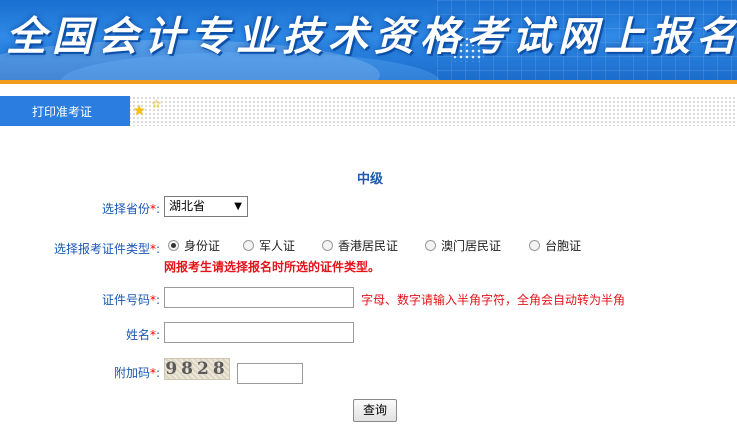  I want to click on tab-print-admission-ticket: 打印准考证, so click(65, 111).